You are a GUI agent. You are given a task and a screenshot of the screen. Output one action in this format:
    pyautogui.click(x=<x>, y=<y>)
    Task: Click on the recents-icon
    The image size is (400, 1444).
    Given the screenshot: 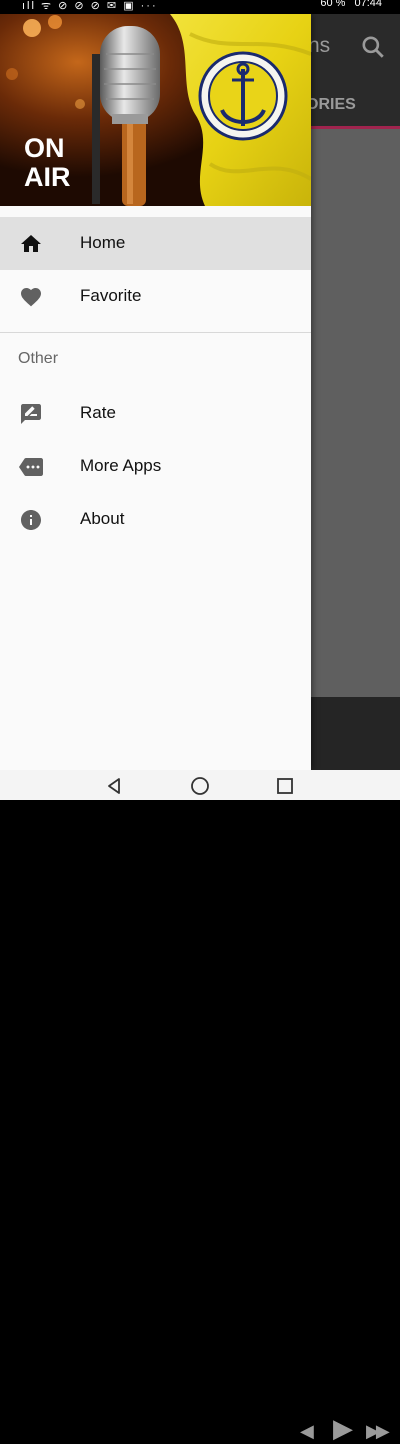 What is the action you would take?
    pyautogui.click(x=285, y=786)
    